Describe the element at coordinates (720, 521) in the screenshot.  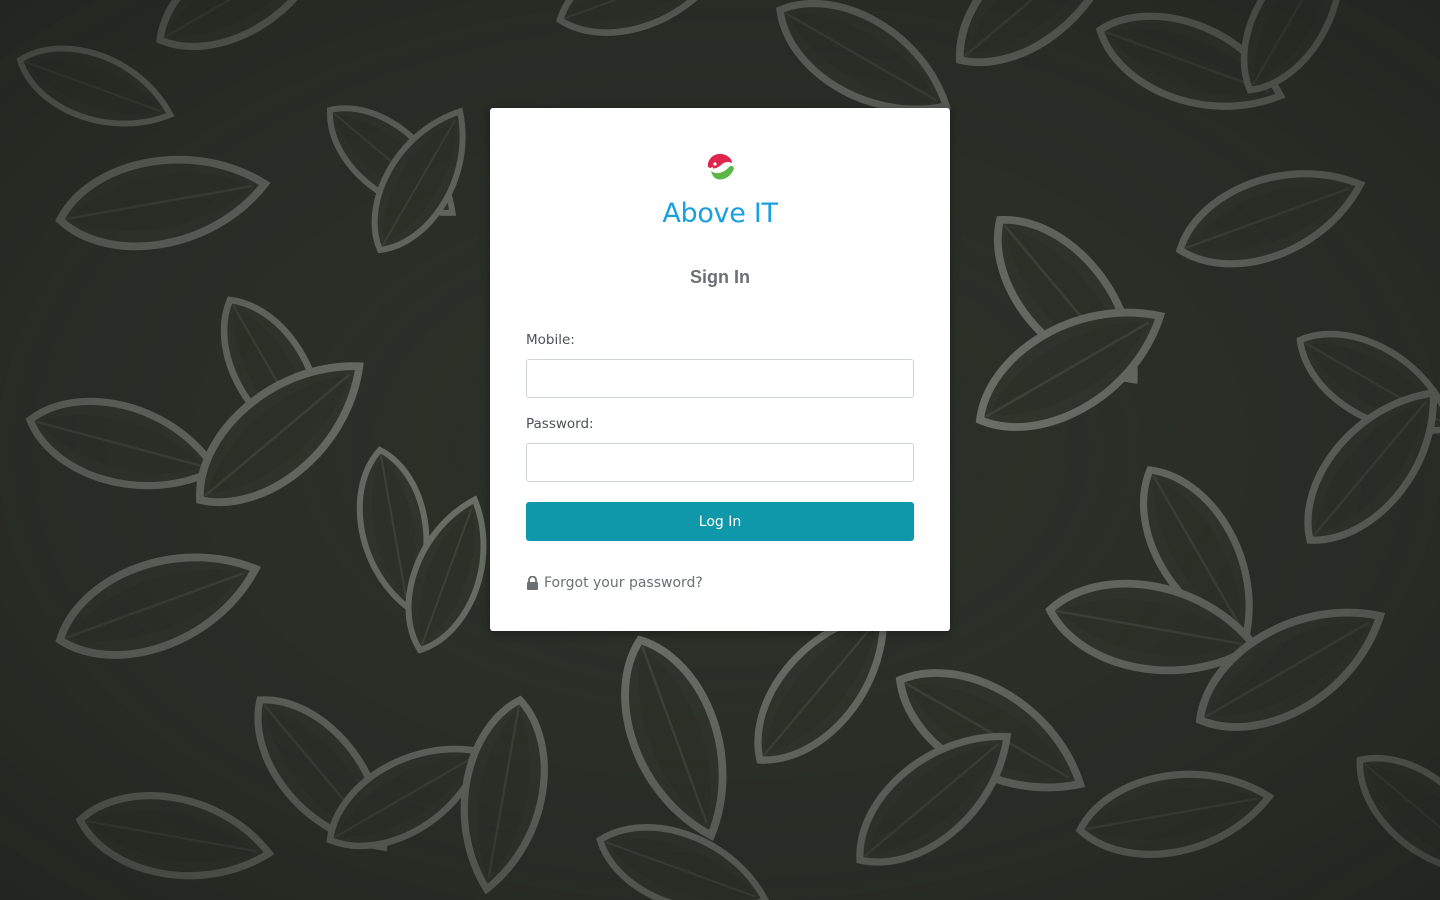
I see `log-in-button: Log In` at that location.